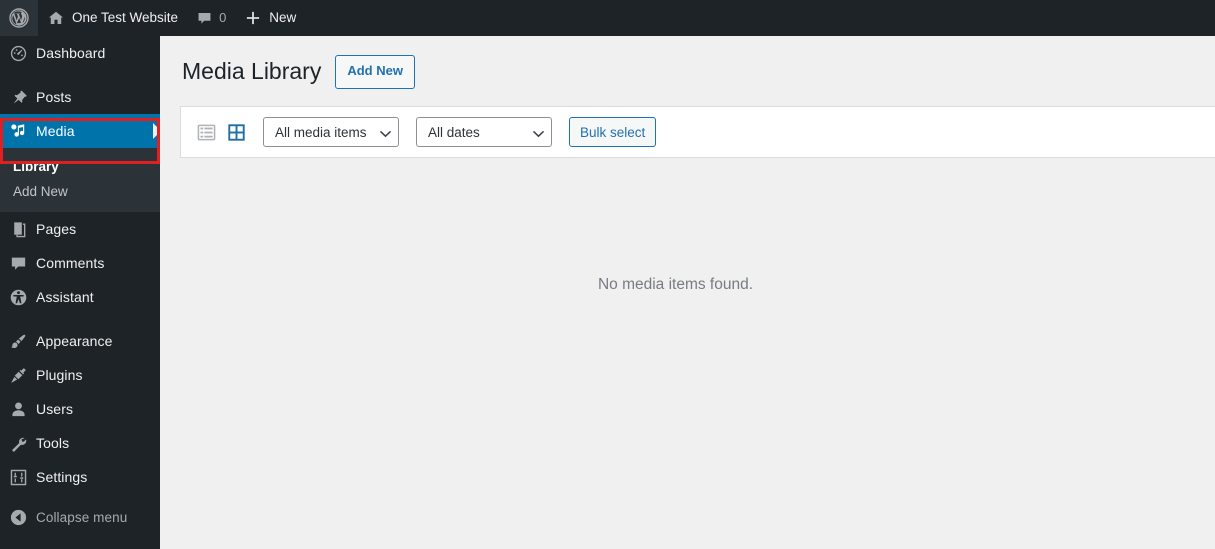  Describe the element at coordinates (80, 131) in the screenshot. I see `sidebar-item-media: Media` at that location.